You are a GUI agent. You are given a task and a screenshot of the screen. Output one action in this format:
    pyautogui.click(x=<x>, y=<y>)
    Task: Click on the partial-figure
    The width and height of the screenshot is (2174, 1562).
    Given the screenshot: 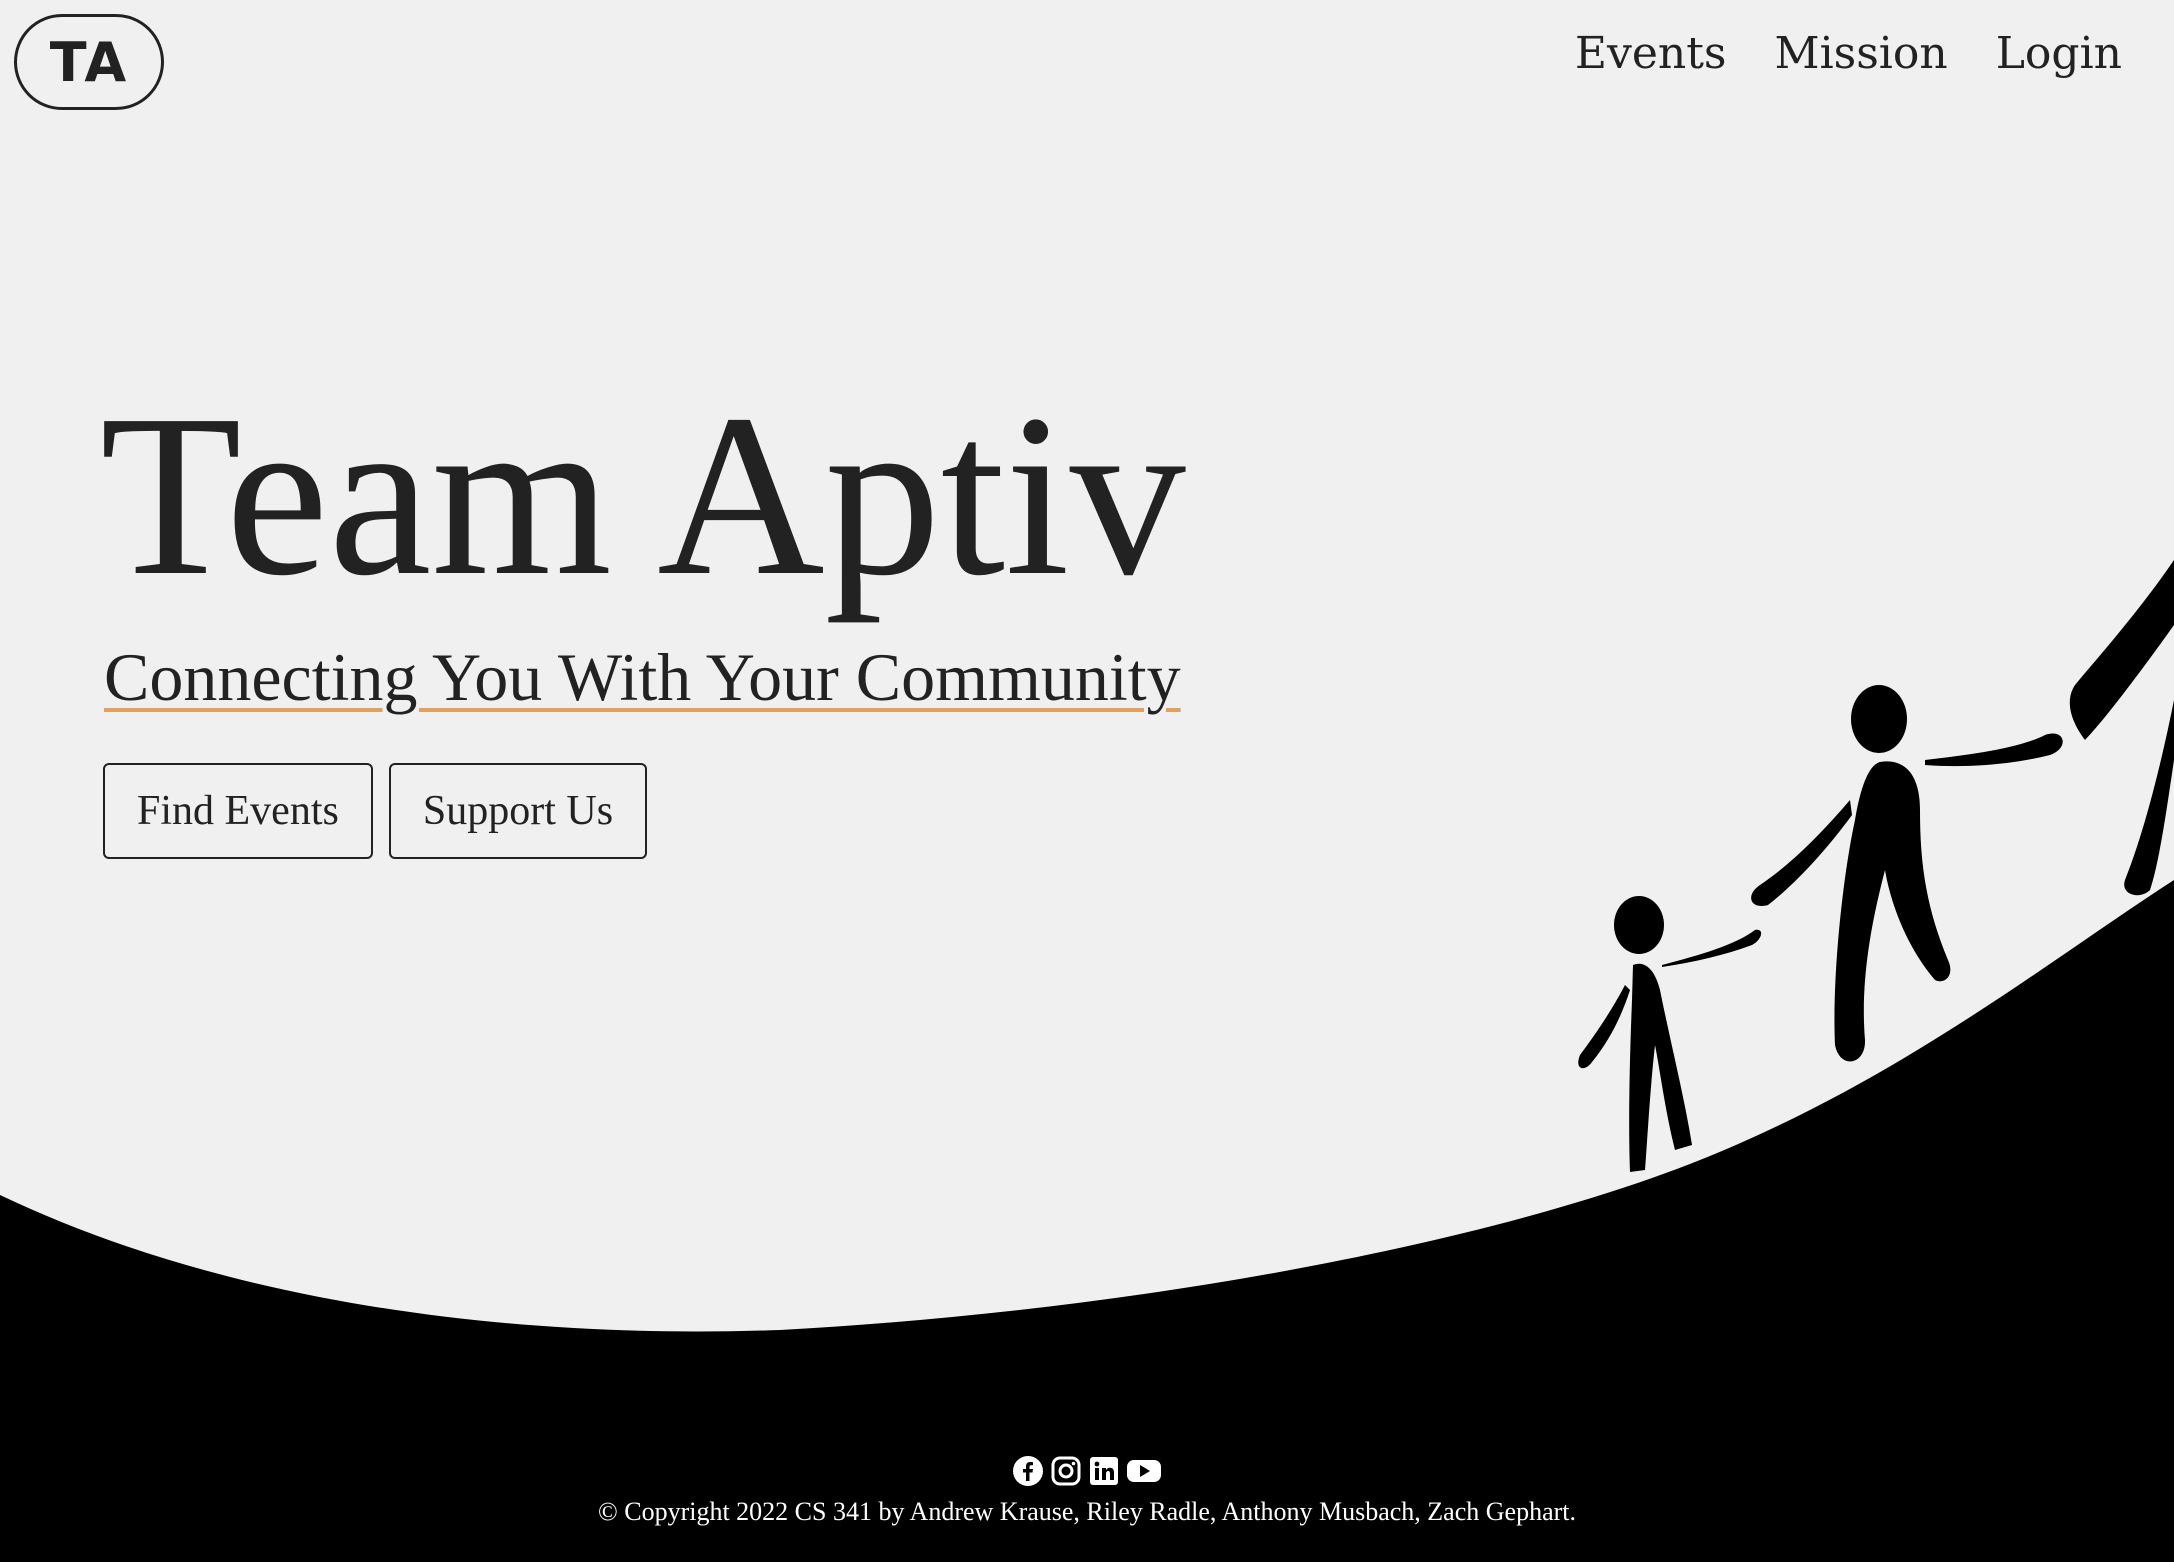 What is the action you would take?
    pyautogui.click(x=2121, y=728)
    